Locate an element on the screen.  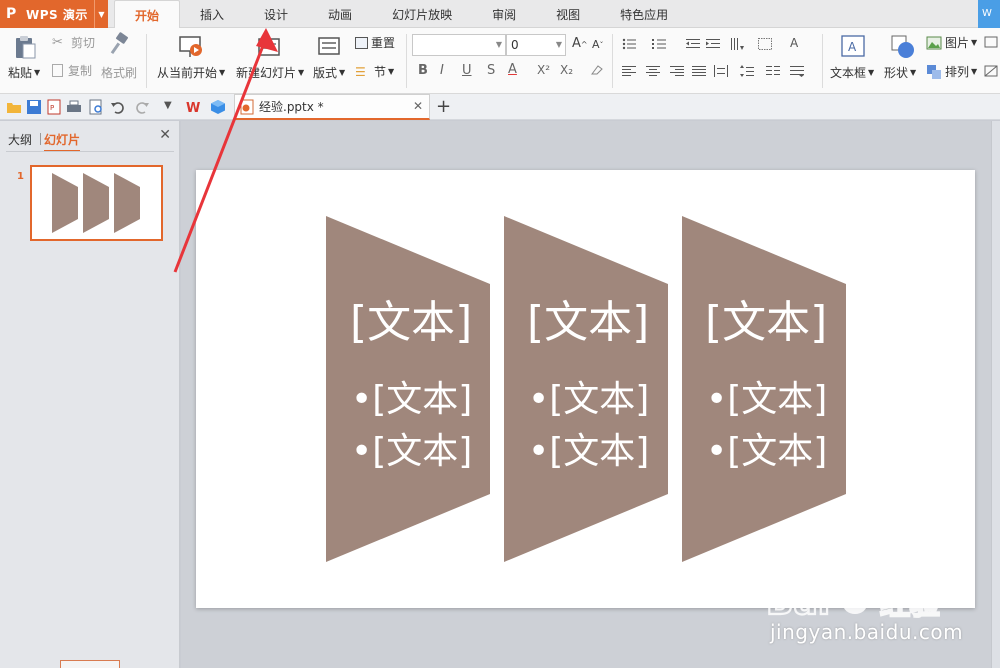
close-tab-icon: ✕ is located at coordinates (418, 106).